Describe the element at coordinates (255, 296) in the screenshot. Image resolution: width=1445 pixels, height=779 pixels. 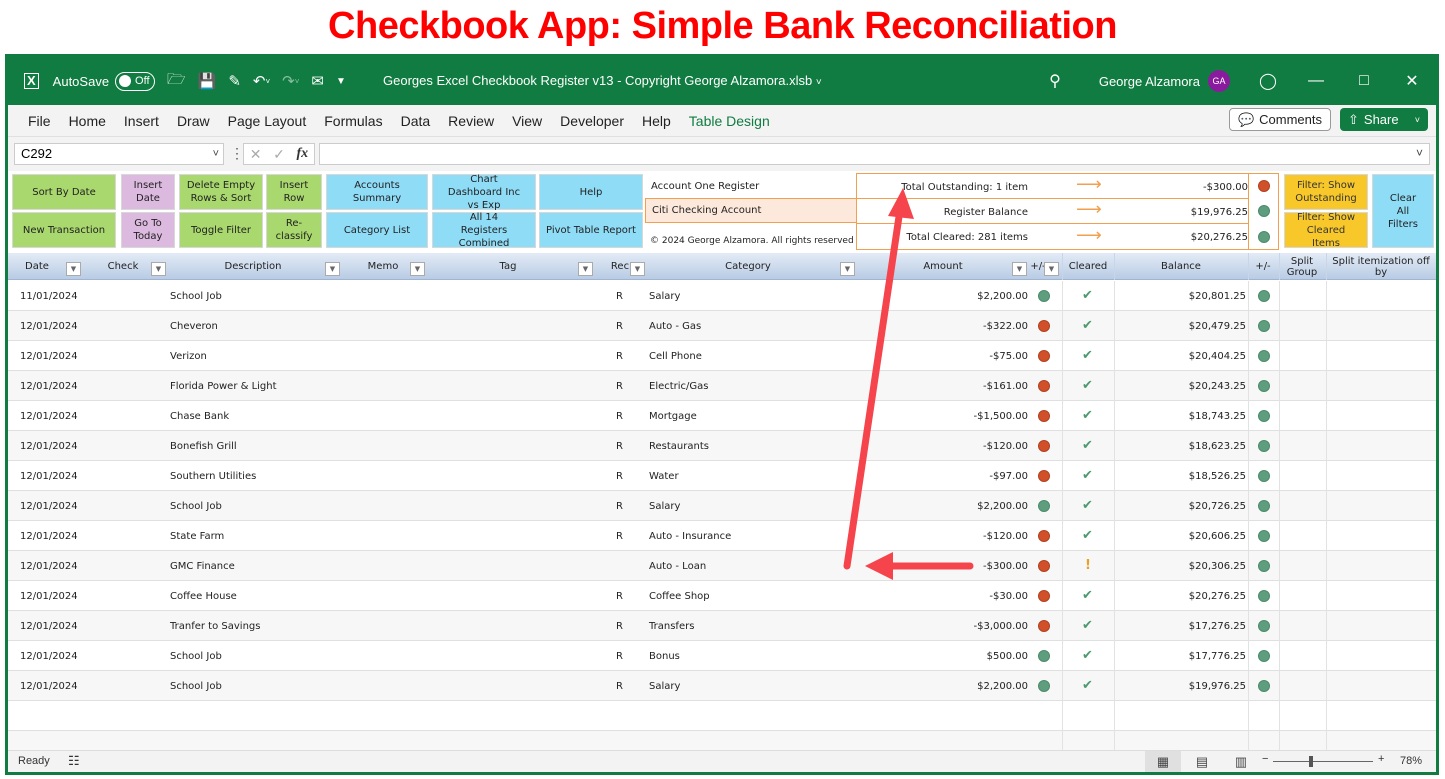
I see `cell-description: School Job` at that location.